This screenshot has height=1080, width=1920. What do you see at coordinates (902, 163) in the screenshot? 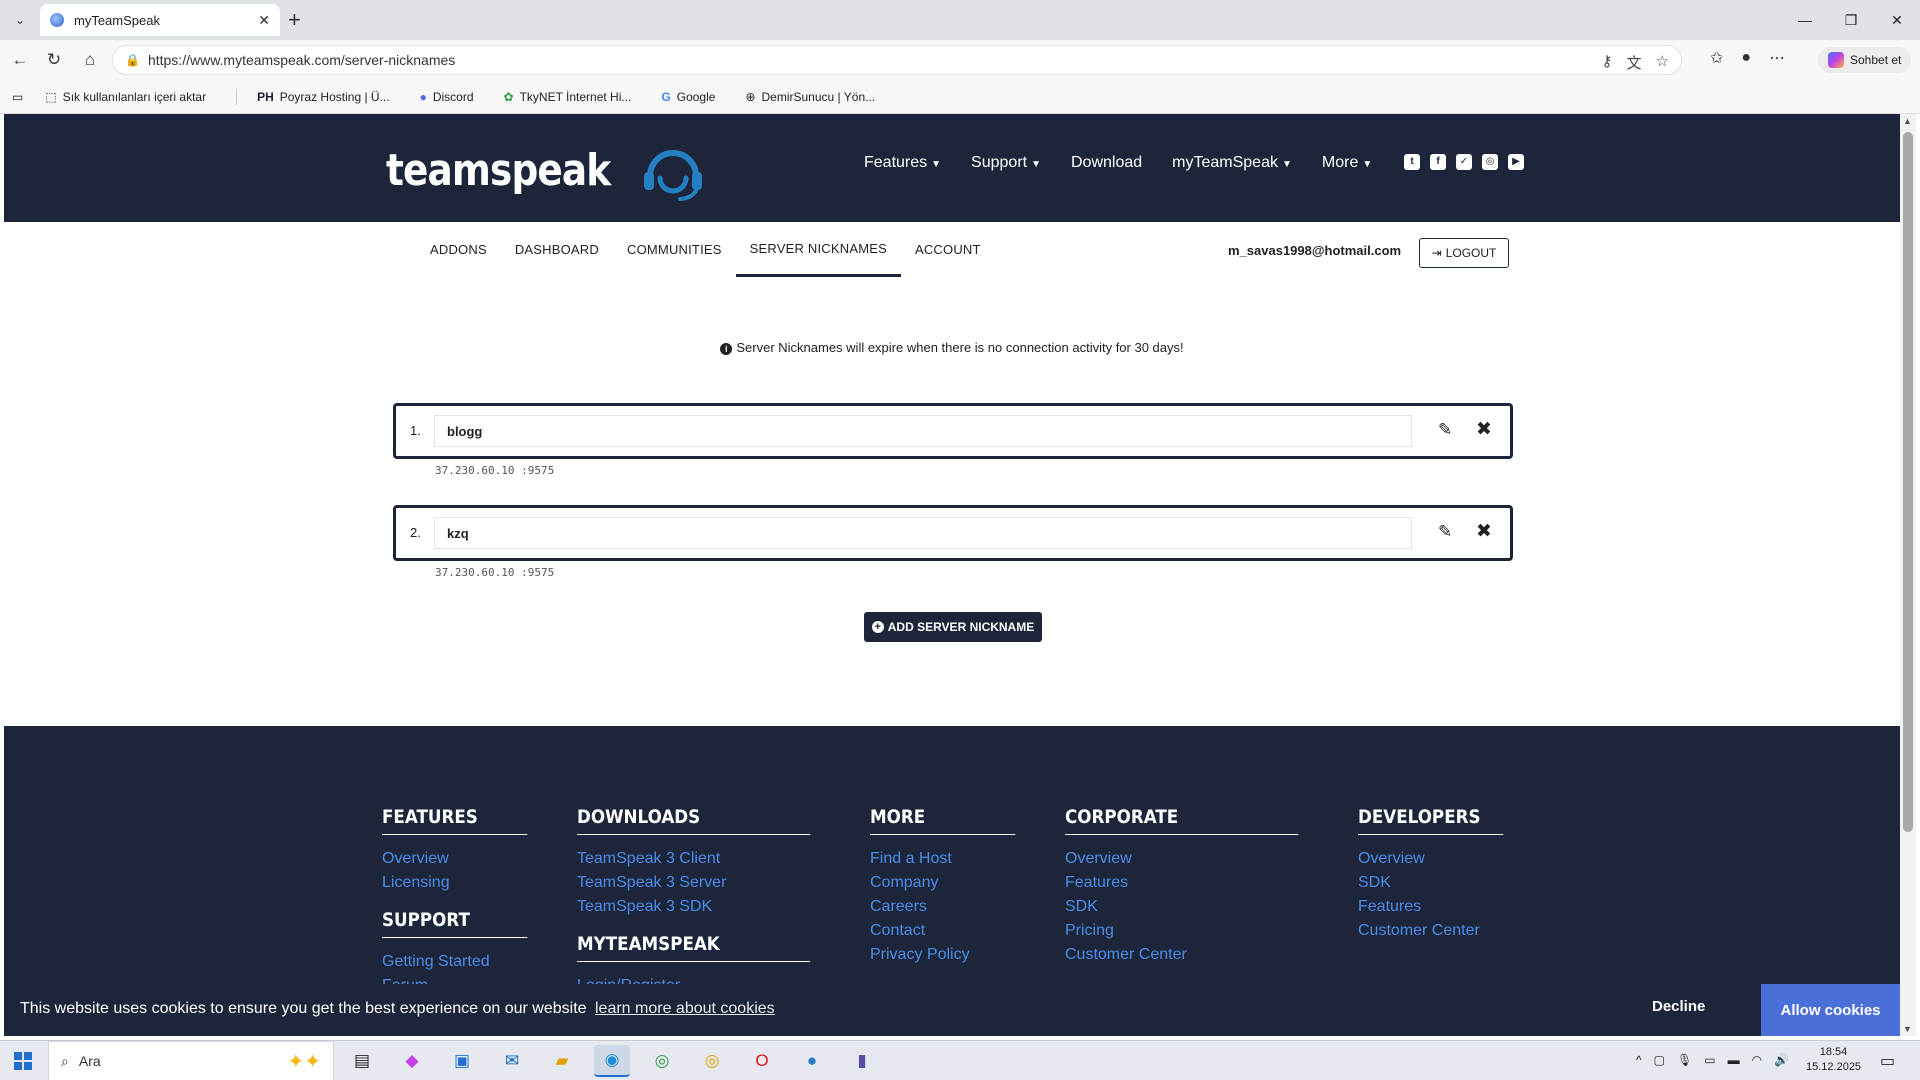
I see `nav-features: Features ▼` at bounding box center [902, 163].